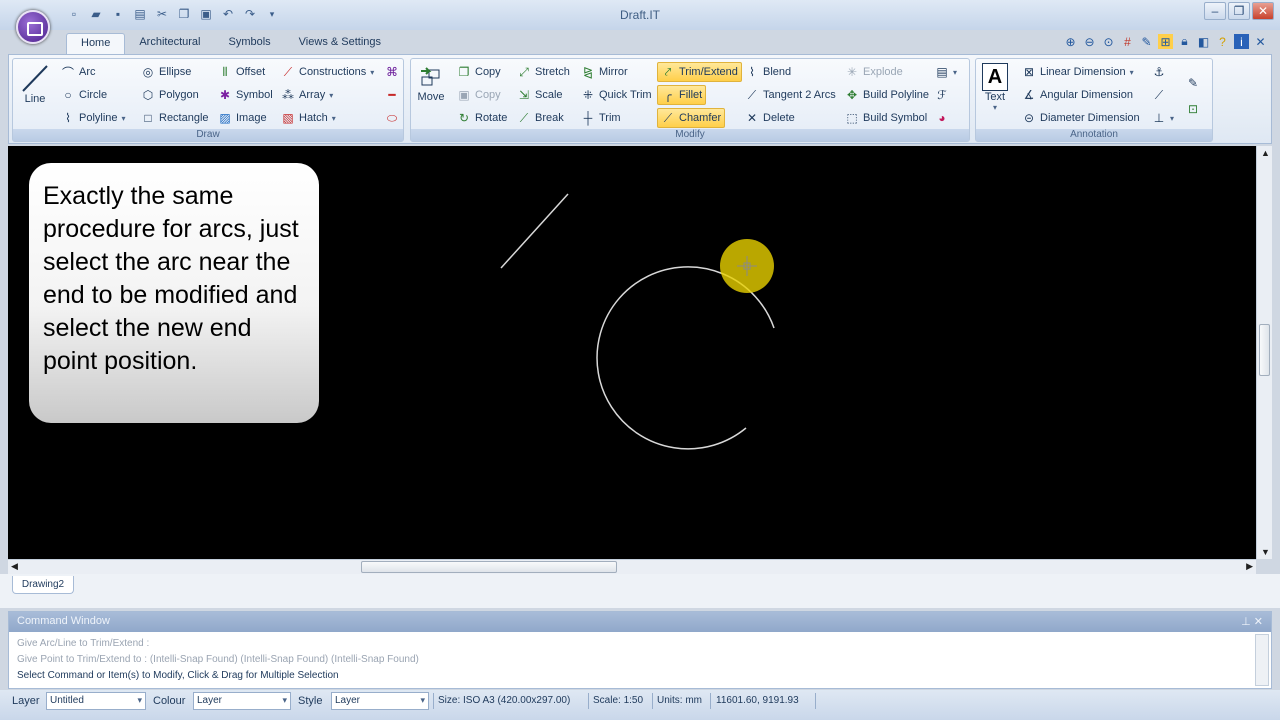 This screenshot has width=1280, height=720. I want to click on arc-button: ⌒ Arc, so click(78, 72).